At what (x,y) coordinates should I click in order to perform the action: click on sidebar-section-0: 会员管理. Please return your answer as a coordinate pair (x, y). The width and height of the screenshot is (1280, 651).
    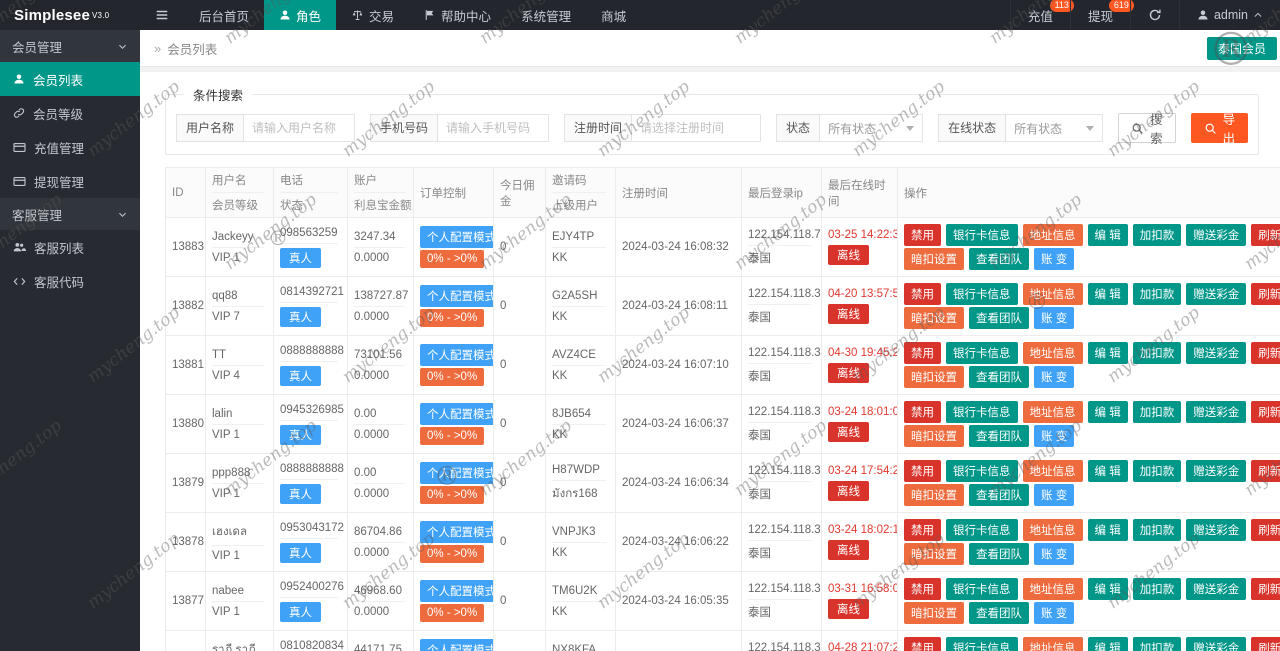
    Looking at the image, I should click on (70, 46).